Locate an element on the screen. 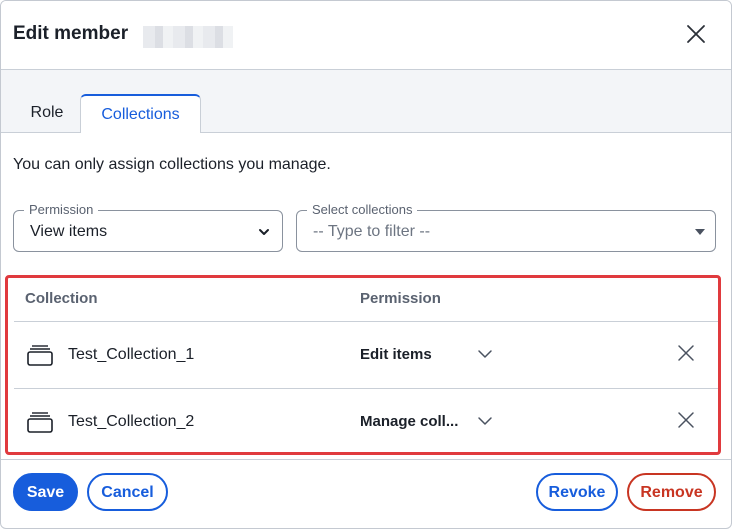 The height and width of the screenshot is (529, 732). collection-name: Test_Collection_1 is located at coordinates (131, 354).